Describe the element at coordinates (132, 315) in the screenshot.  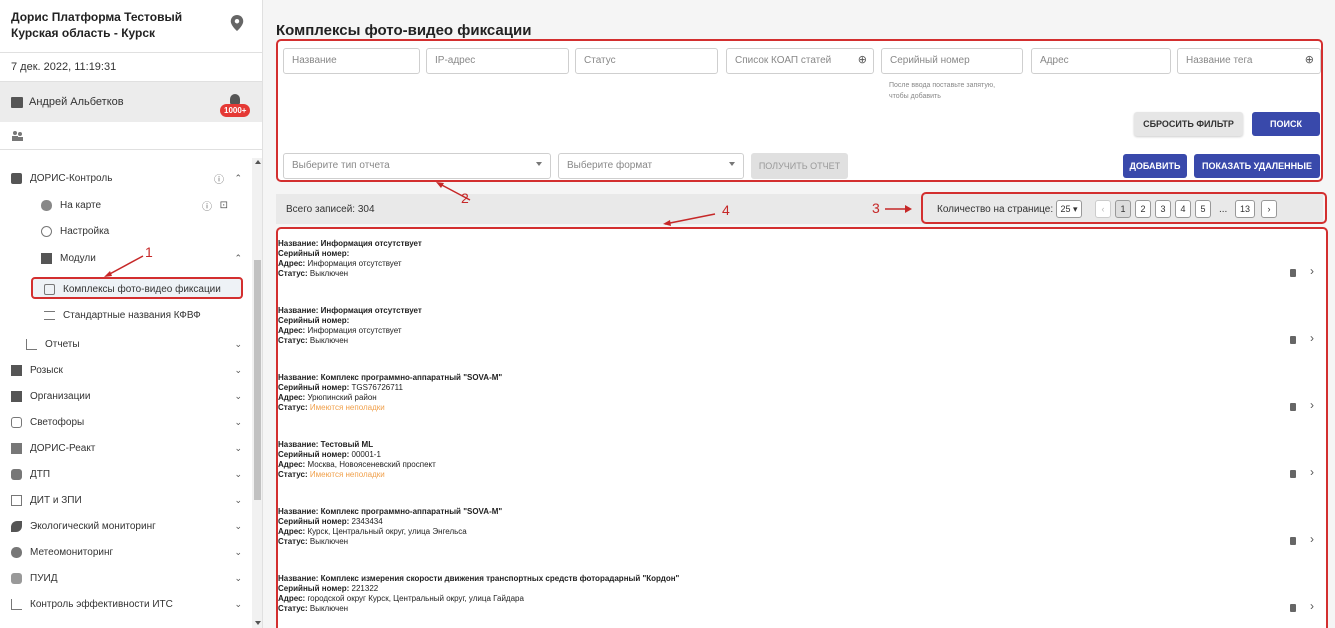
I see `nav-label: Стандартные названия КФВФ` at that location.